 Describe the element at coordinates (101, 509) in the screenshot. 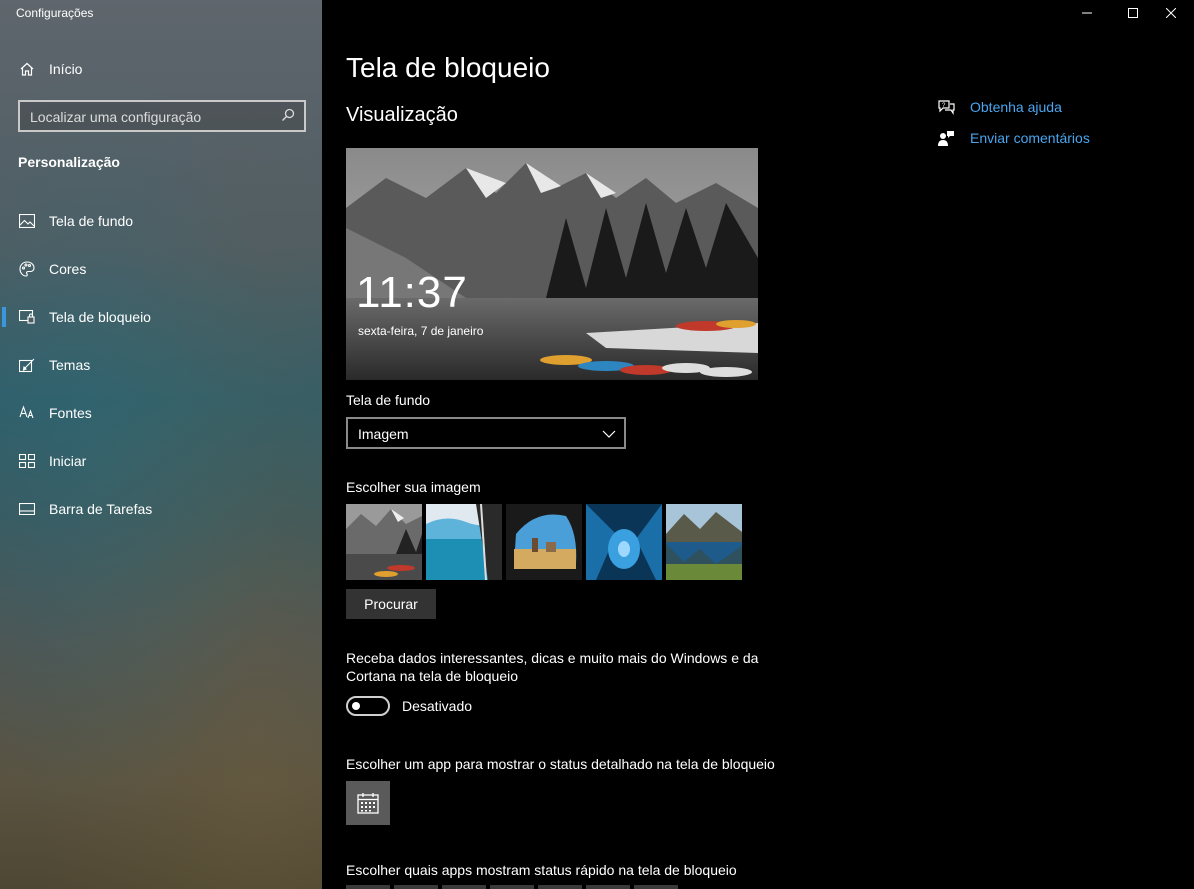

I see `sidebar-item-label: Barra de Tarefas` at that location.